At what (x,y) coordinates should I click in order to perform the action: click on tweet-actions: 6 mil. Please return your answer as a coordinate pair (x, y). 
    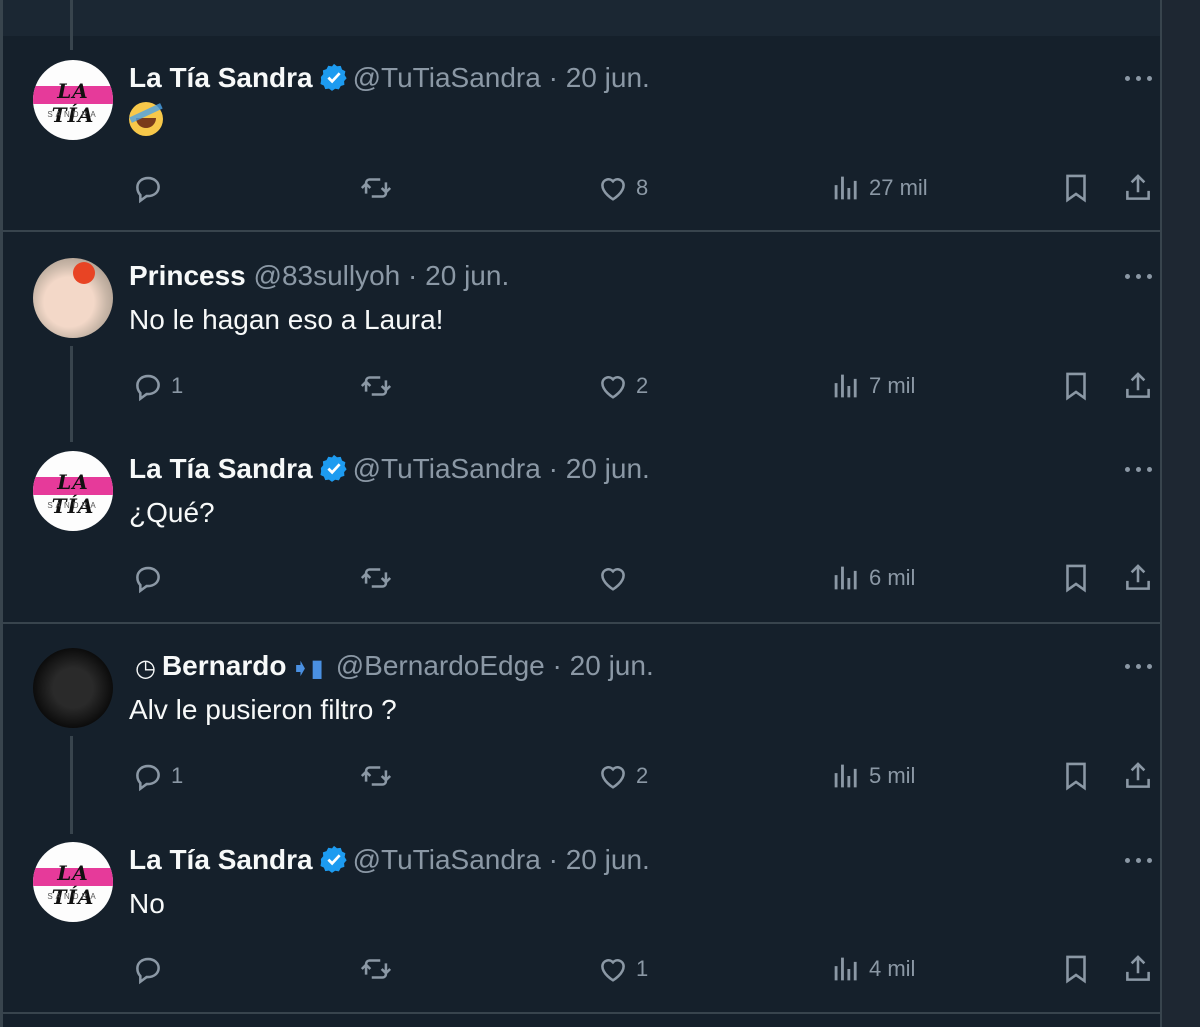
    Looking at the image, I should click on (581, 578).